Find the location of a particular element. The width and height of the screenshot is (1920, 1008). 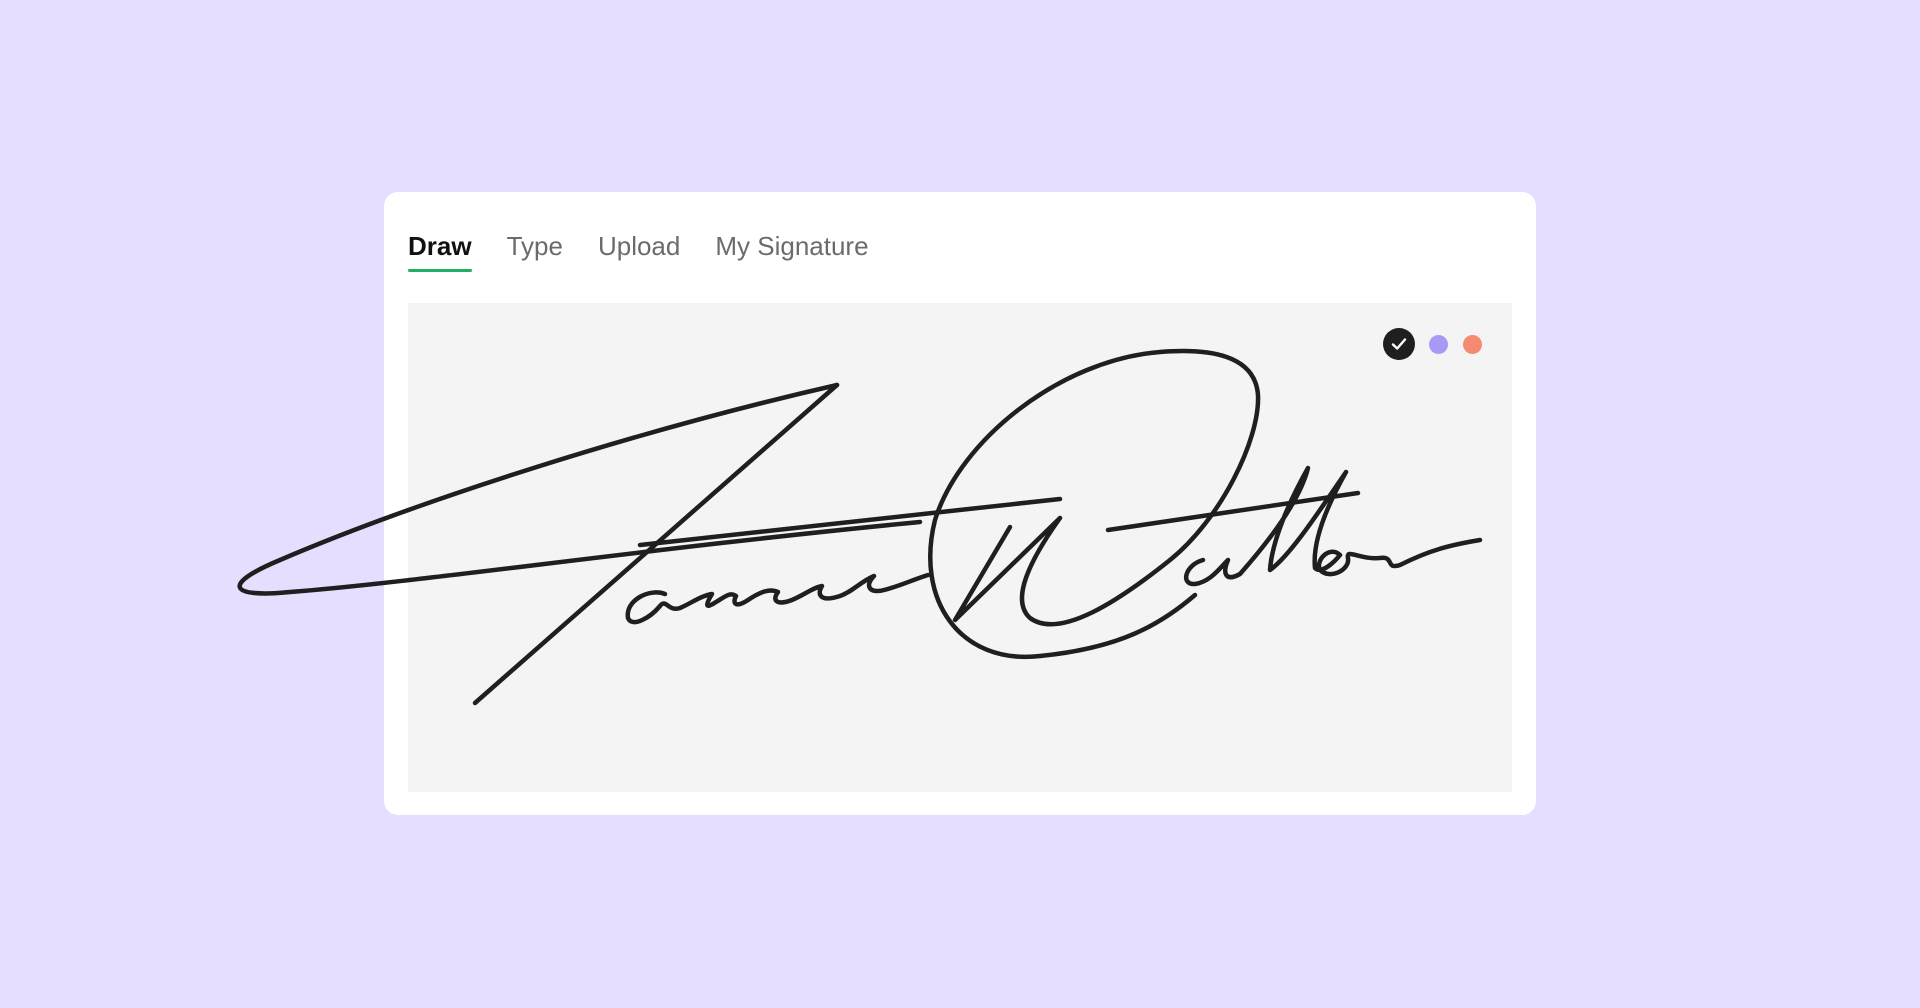

ink-color-picker is located at coordinates (1432, 344).